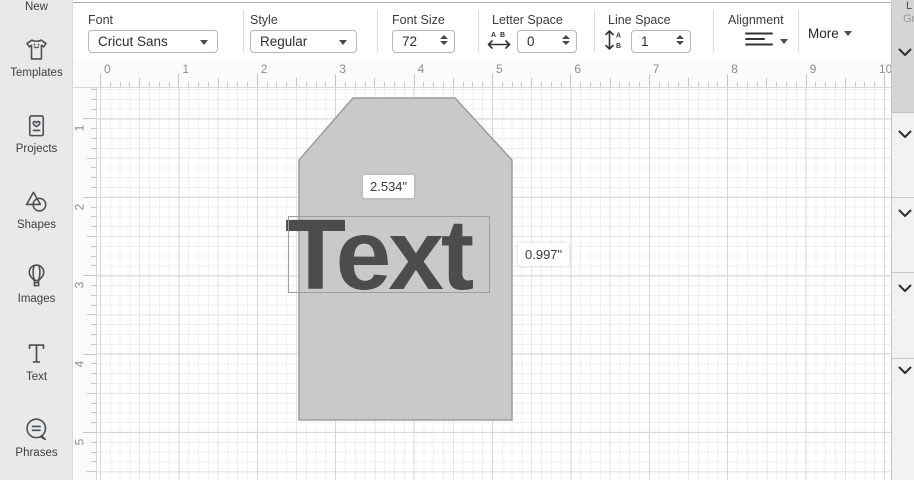  I want to click on line-space-stepper, so click(680, 40).